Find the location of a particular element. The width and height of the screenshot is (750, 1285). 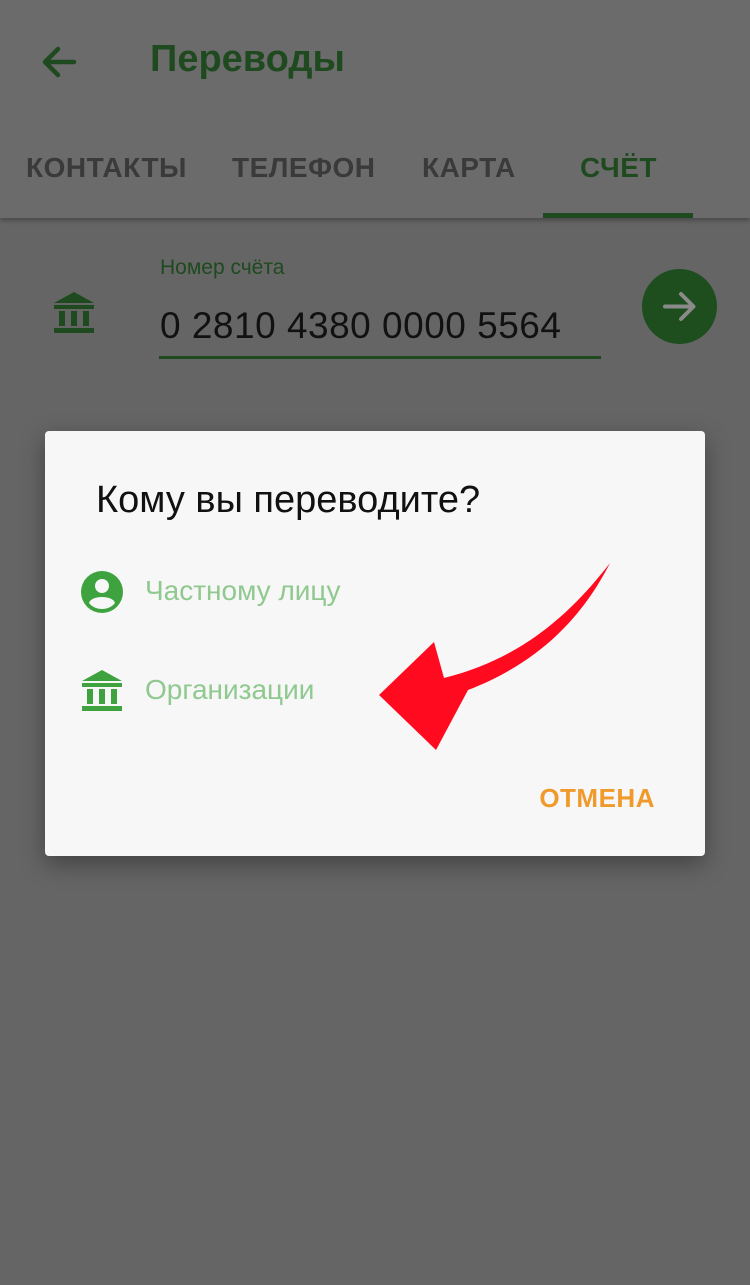

person-icon is located at coordinates (102, 592).